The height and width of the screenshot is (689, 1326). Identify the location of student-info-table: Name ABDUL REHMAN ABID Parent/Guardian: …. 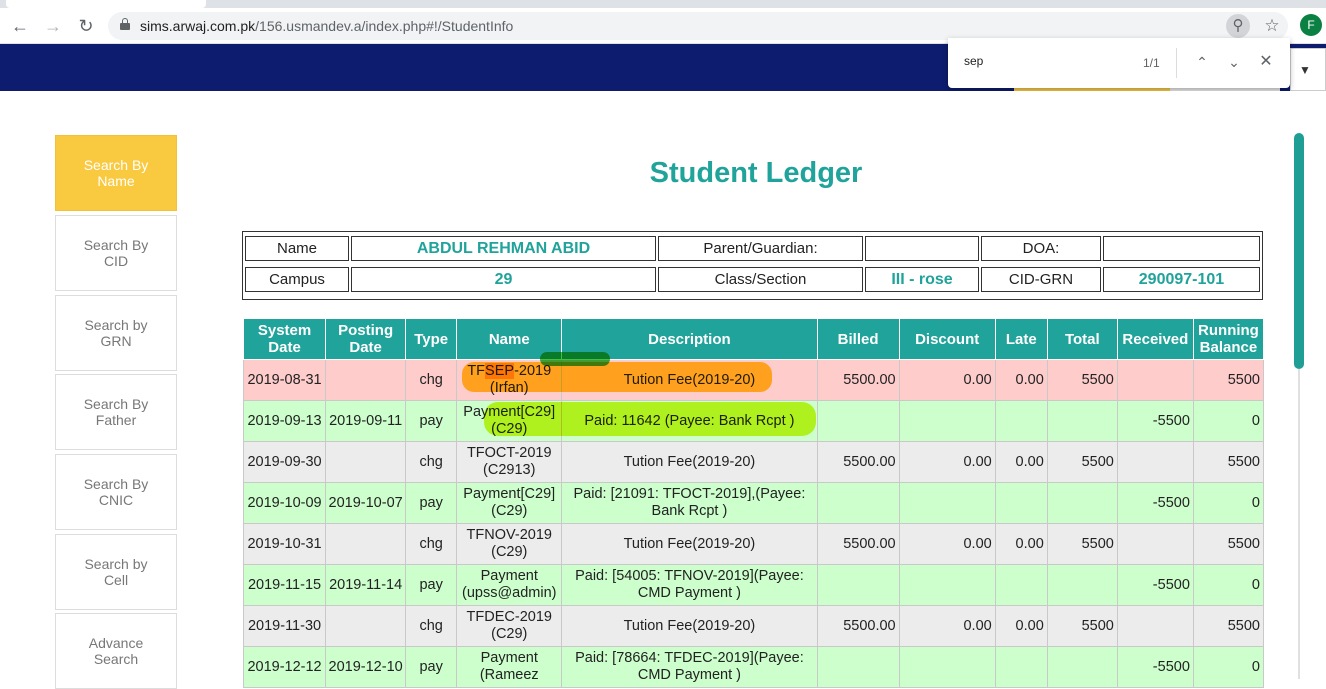
(752, 265).